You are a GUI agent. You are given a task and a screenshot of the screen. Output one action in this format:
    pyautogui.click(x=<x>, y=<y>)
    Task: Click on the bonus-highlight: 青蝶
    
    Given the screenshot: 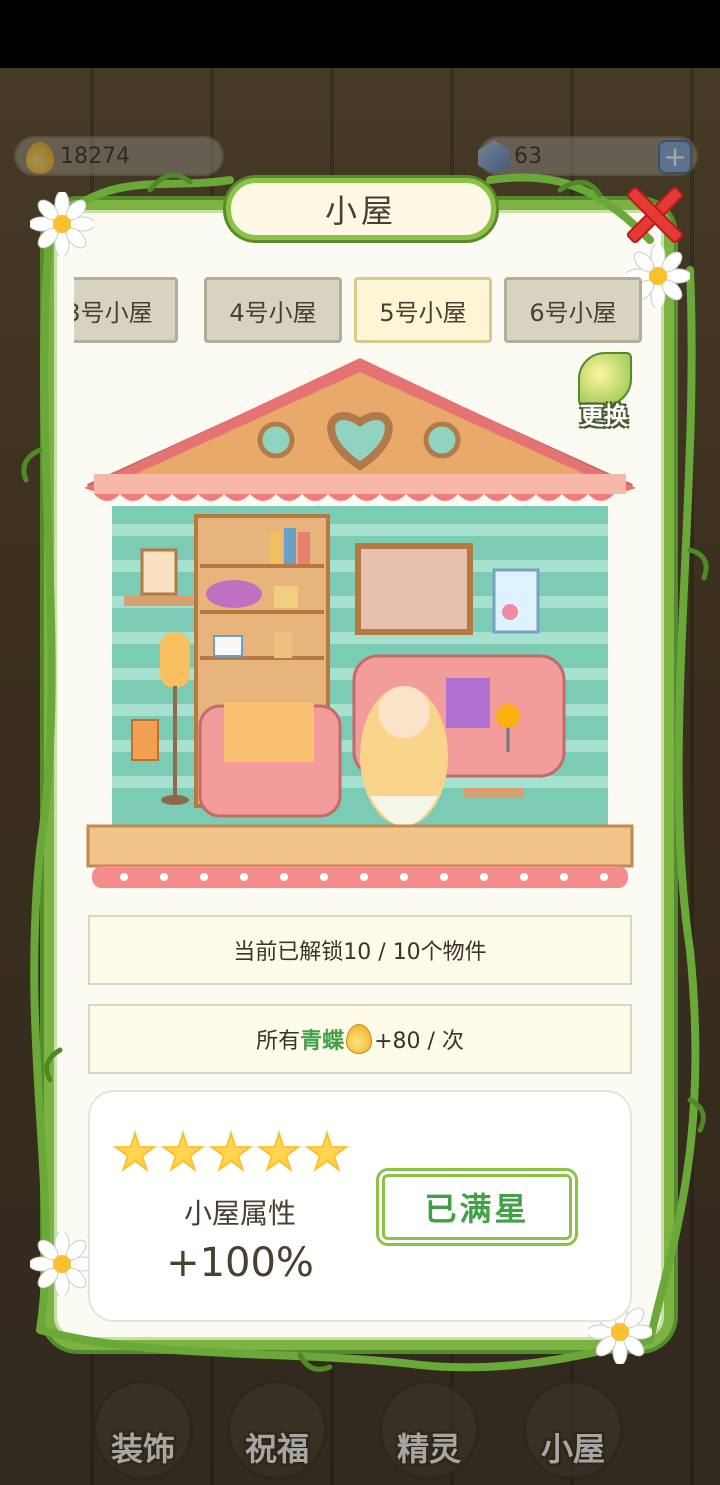 What is the action you would take?
    pyautogui.click(x=322, y=1041)
    